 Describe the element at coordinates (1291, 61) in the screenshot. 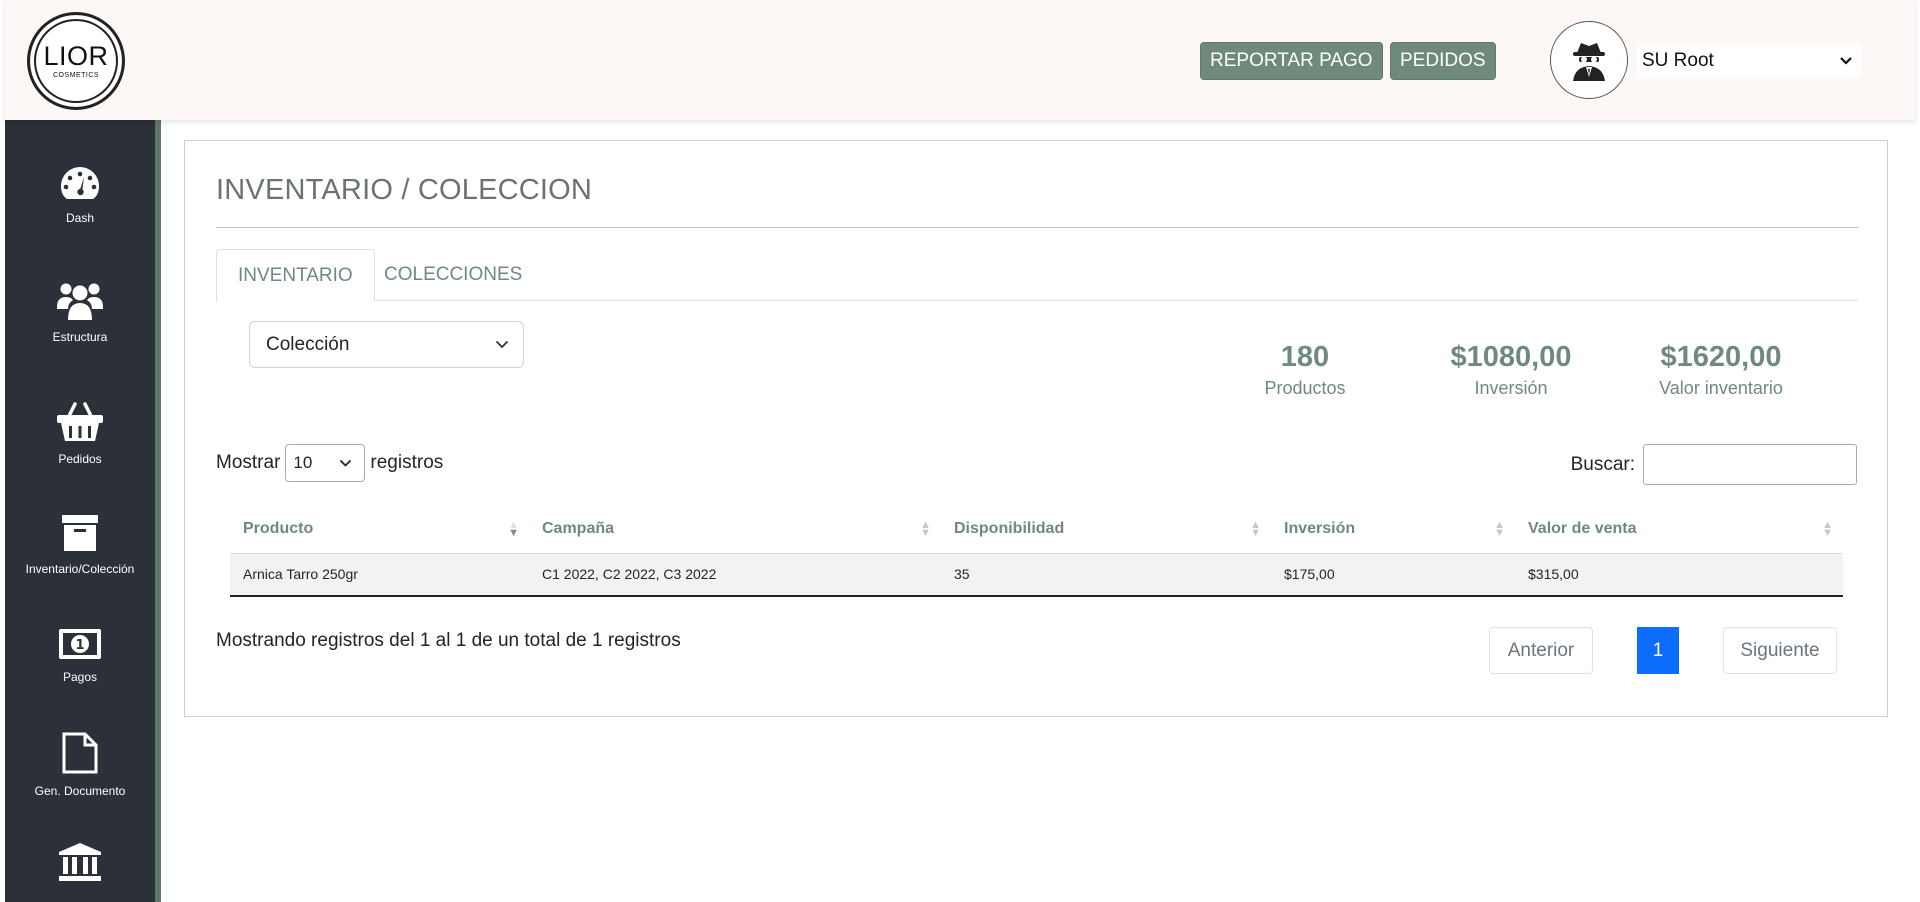

I see `report-payment-button: REPORTAR PAGO` at that location.